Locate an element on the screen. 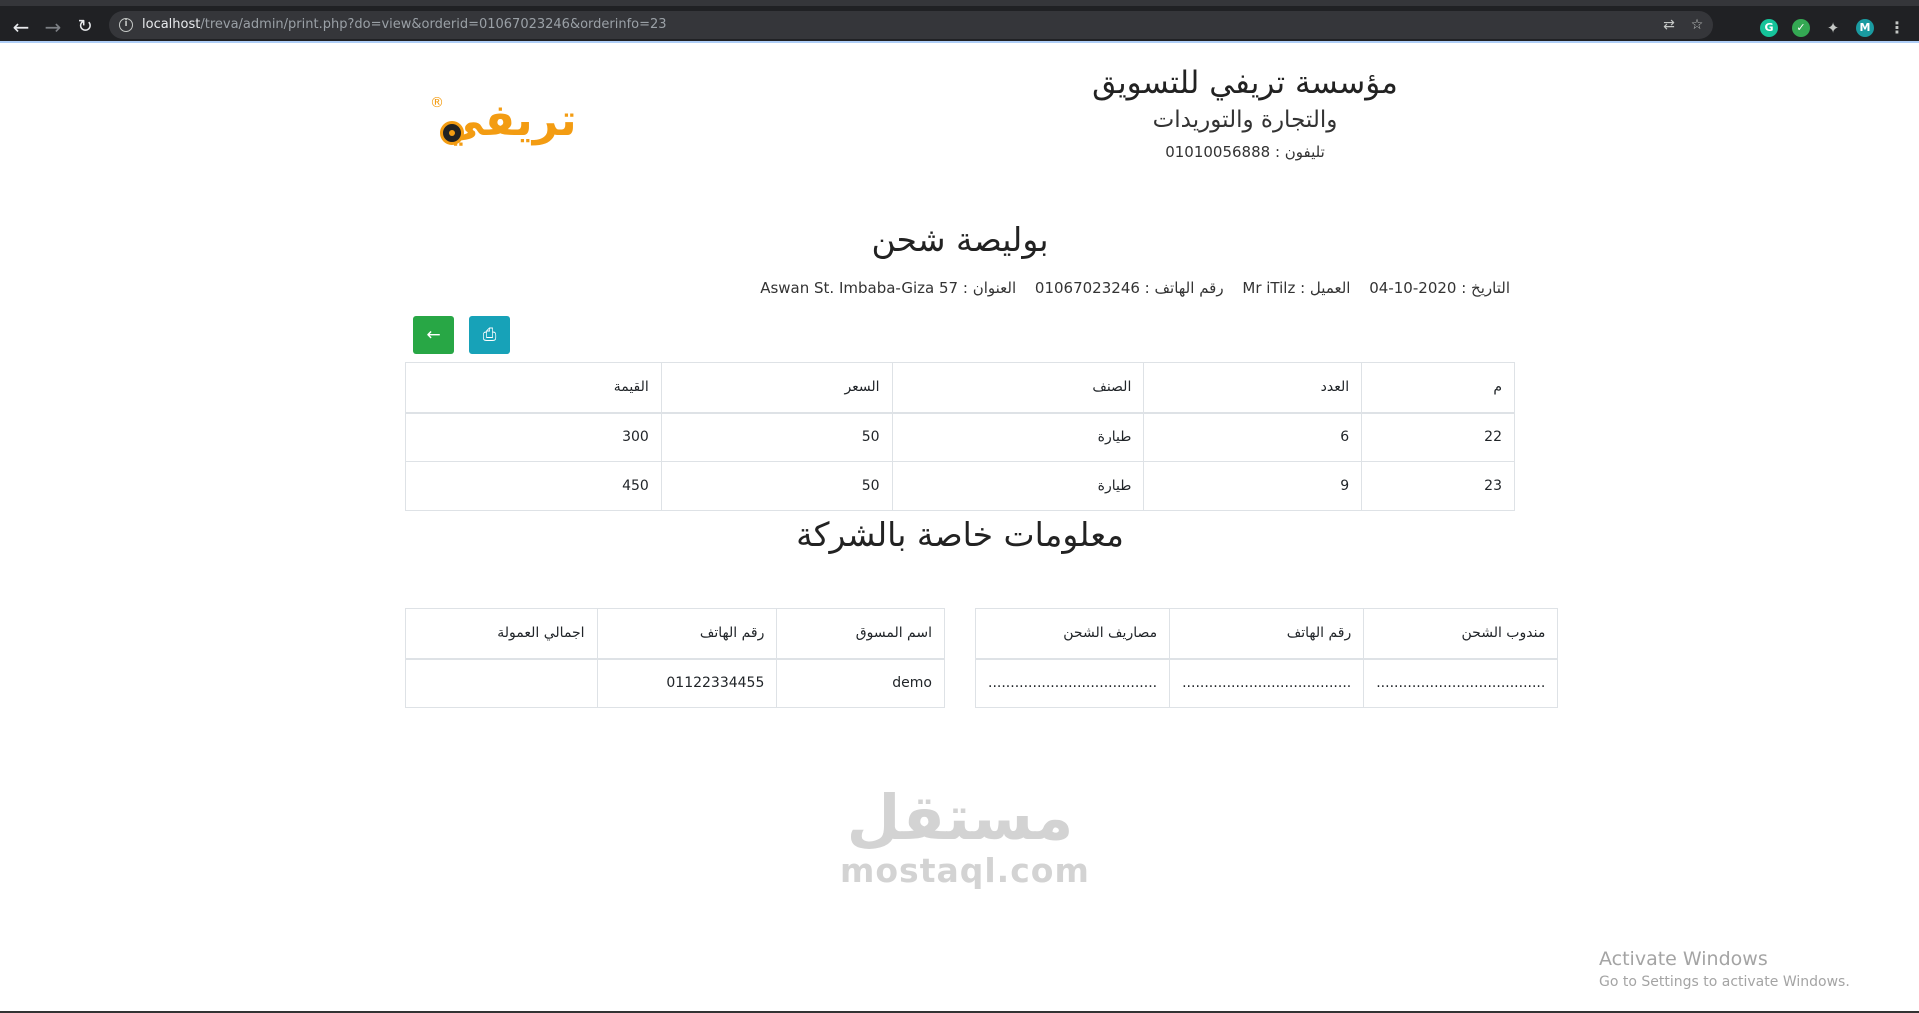  cell-index: 23 is located at coordinates (1438, 486).